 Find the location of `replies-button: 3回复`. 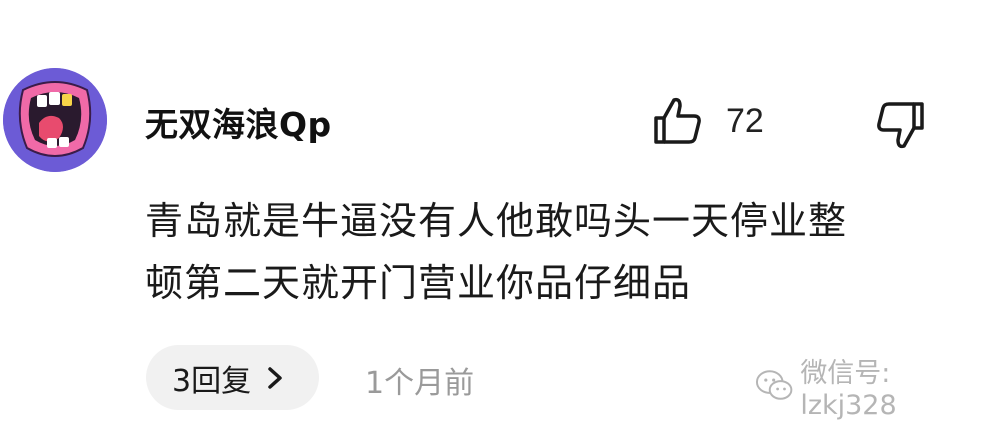

replies-button: 3回复 is located at coordinates (232, 377).